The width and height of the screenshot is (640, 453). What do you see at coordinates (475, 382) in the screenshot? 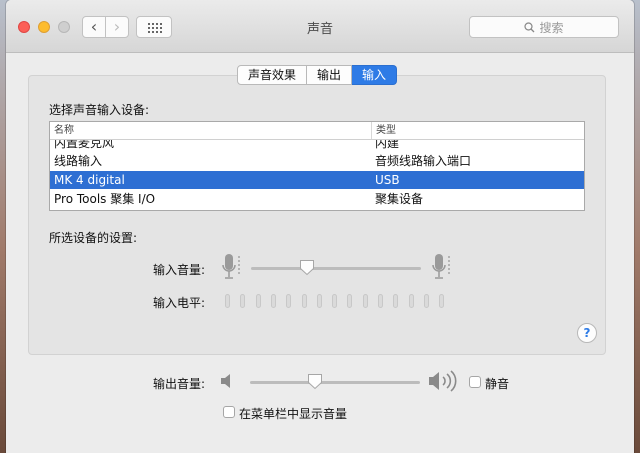
I see `mute-checkbox` at bounding box center [475, 382].